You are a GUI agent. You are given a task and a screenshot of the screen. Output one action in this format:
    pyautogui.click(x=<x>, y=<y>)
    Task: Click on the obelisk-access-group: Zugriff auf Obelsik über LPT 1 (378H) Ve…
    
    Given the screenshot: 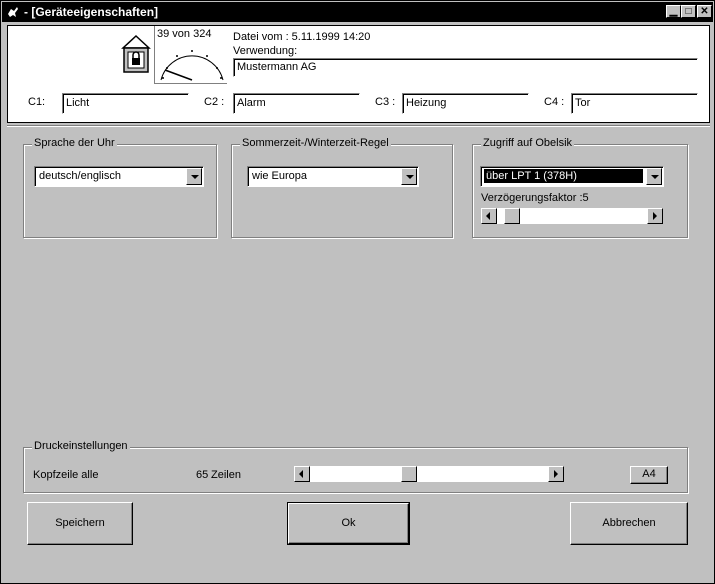 What is the action you would take?
    pyautogui.click(x=580, y=187)
    